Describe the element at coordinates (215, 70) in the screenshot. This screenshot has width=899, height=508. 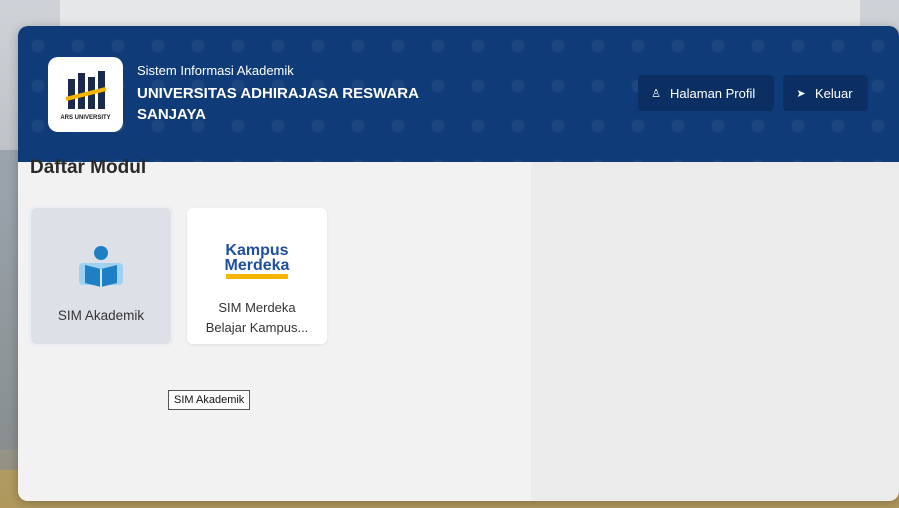
I see `system-subtitle: Sistem Informasi Akademik` at that location.